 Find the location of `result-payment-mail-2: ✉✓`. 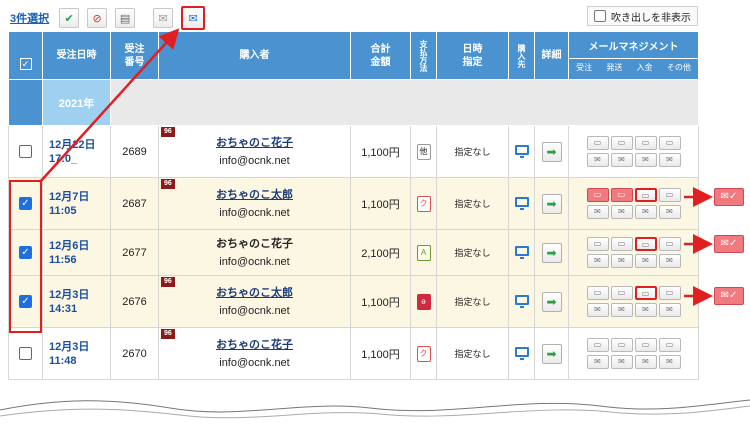

result-payment-mail-2: ✉✓ is located at coordinates (729, 244).